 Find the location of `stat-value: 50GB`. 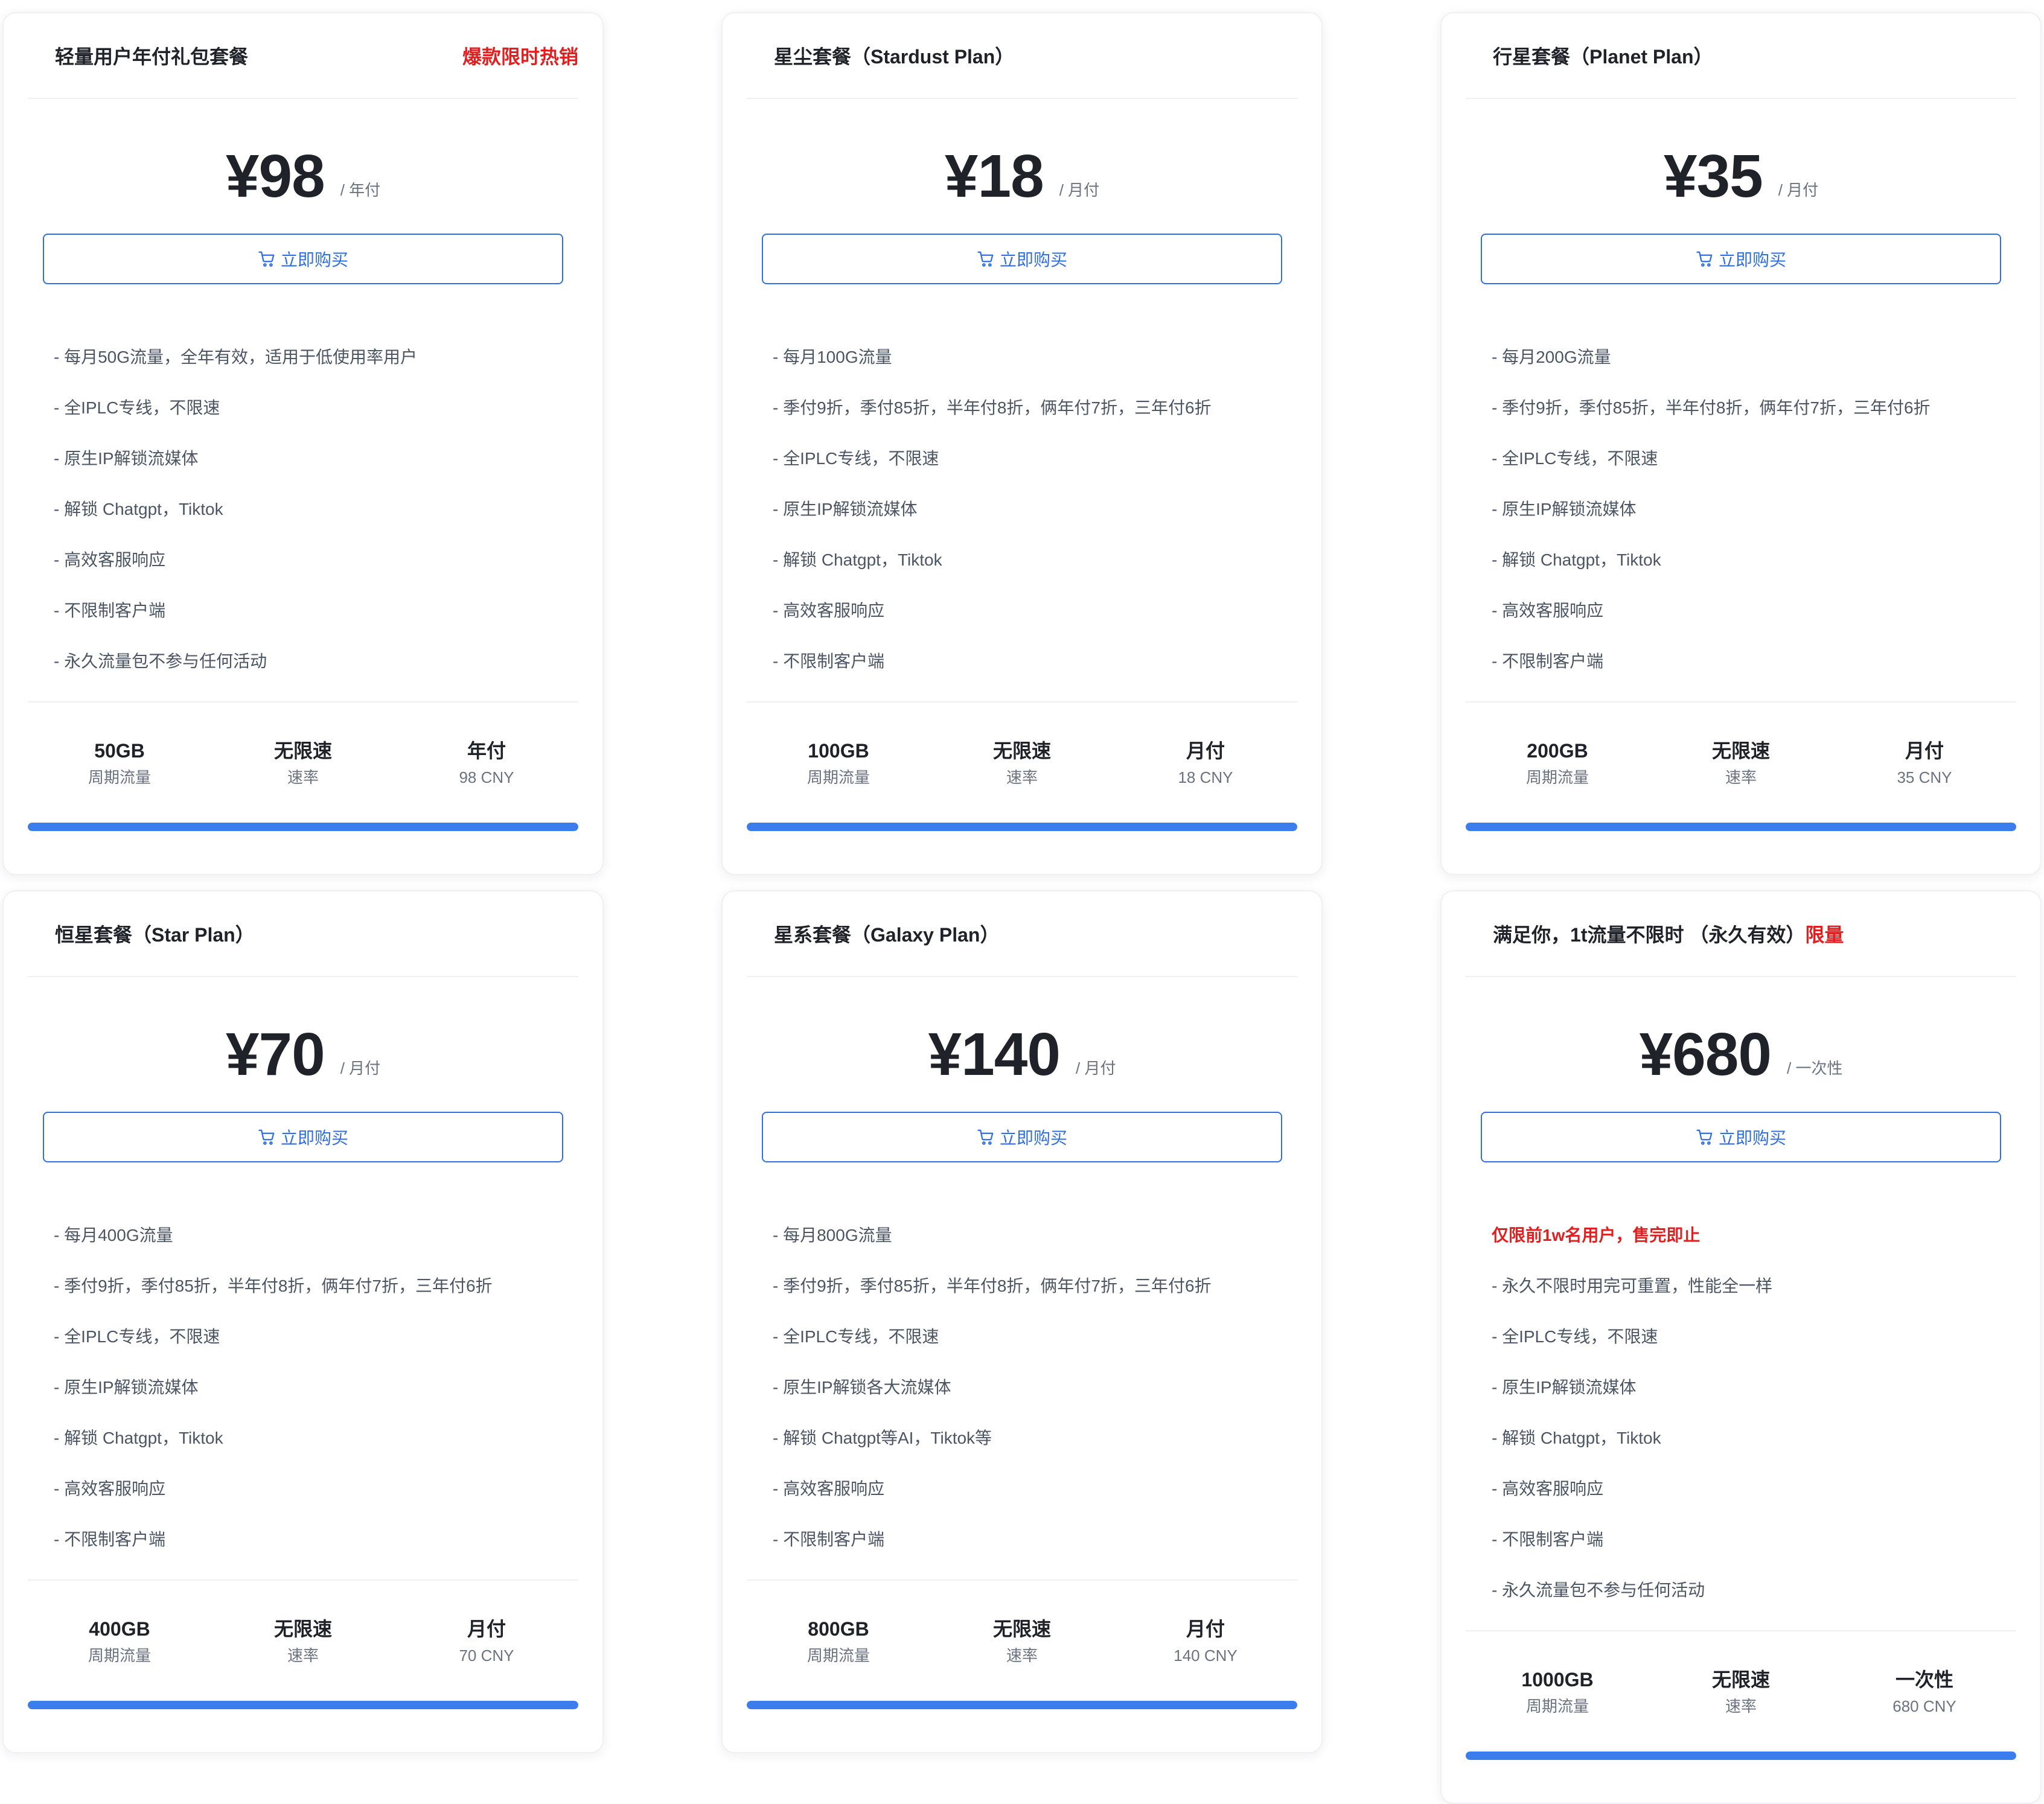

stat-value: 50GB is located at coordinates (120, 751).